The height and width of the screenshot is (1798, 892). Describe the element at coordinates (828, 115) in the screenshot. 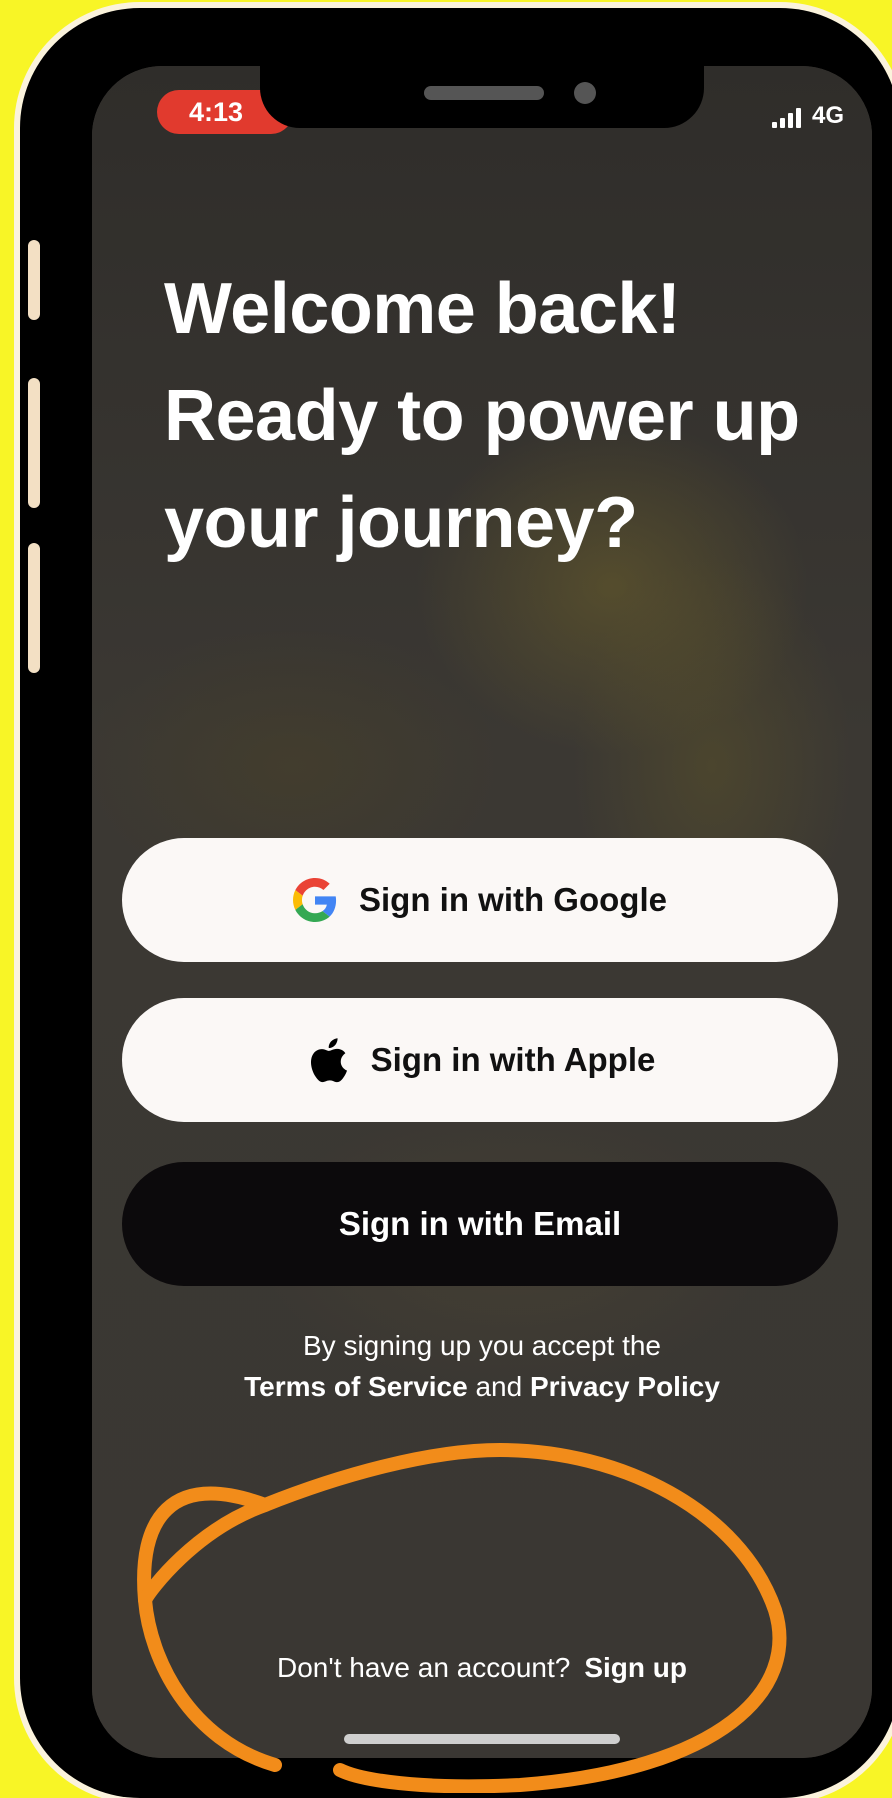

I see `network-label: 4G` at that location.